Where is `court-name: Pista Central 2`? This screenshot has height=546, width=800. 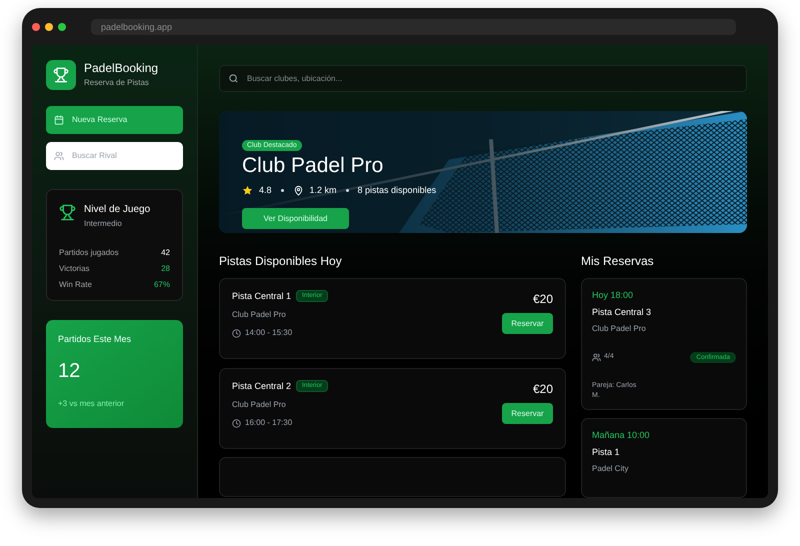 court-name: Pista Central 2 is located at coordinates (262, 386).